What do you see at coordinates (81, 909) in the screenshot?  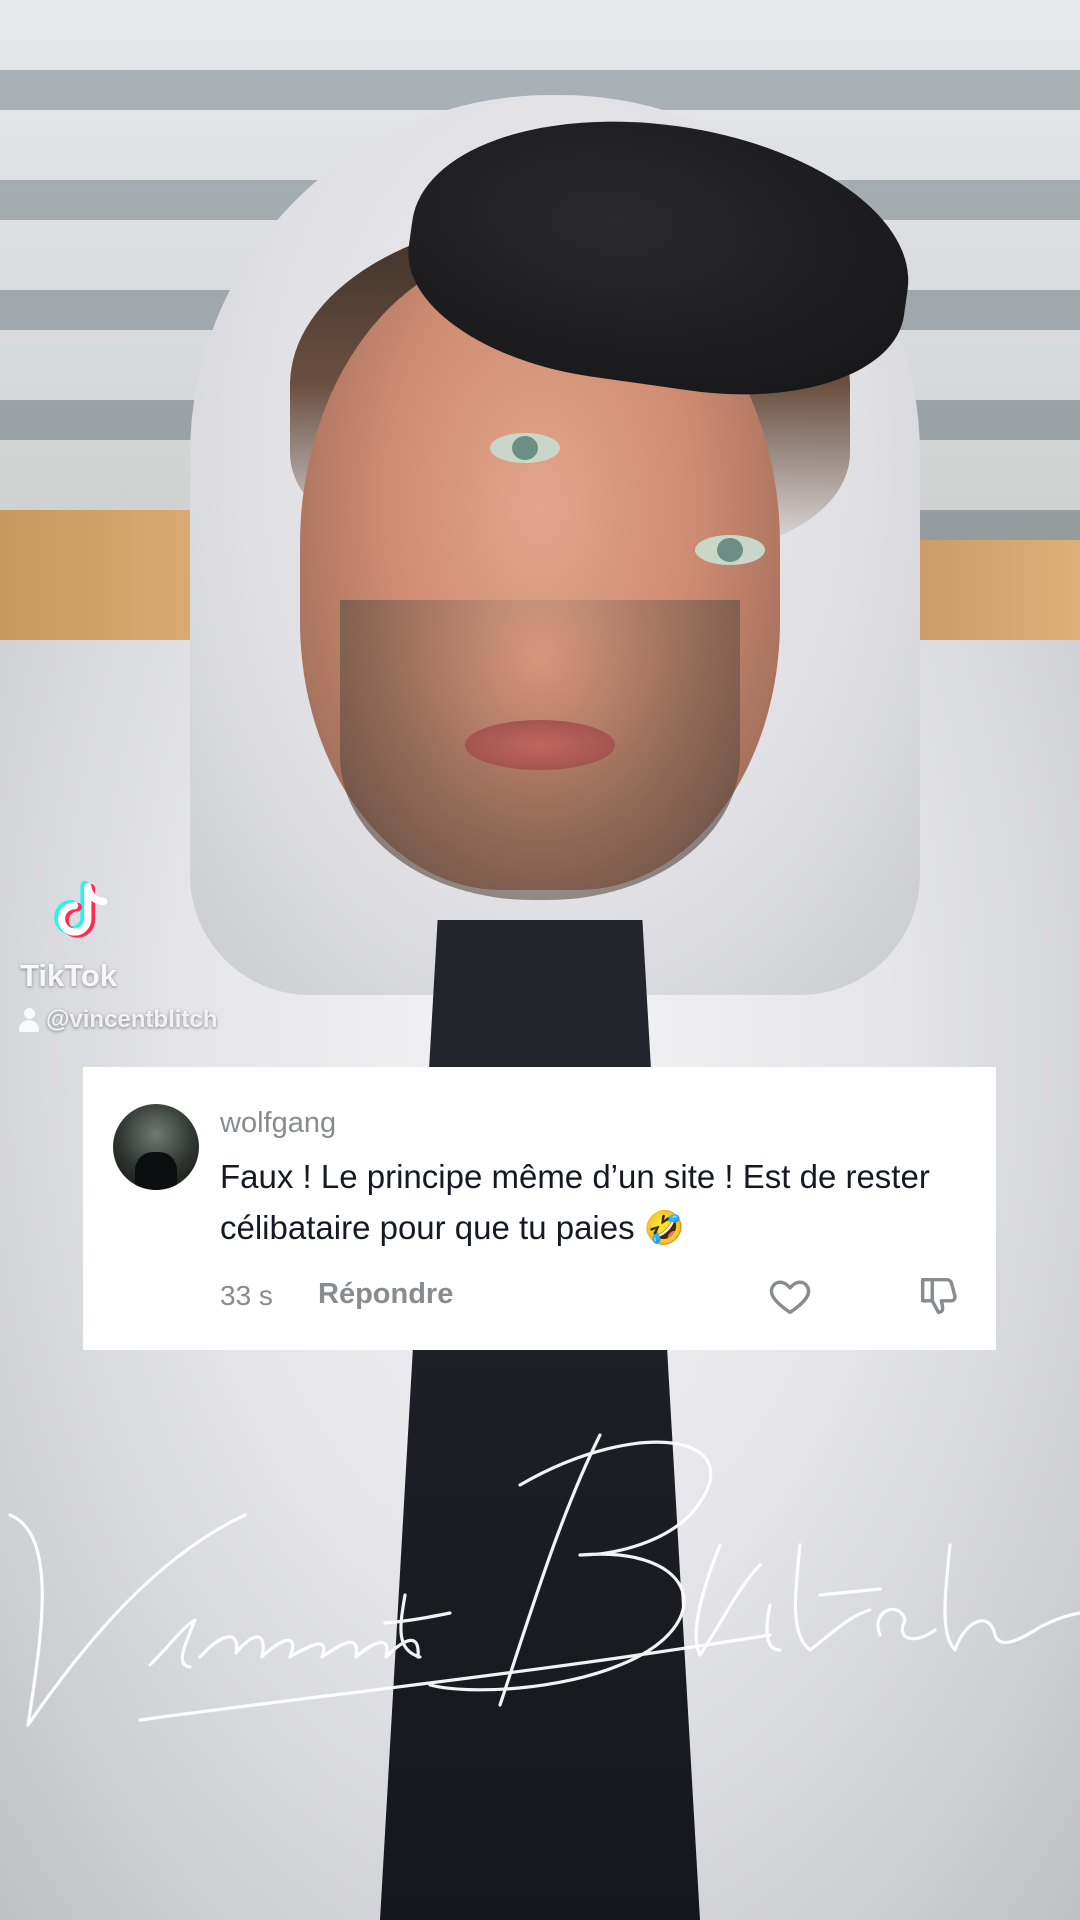 I see `tiktok-logo-icon` at bounding box center [81, 909].